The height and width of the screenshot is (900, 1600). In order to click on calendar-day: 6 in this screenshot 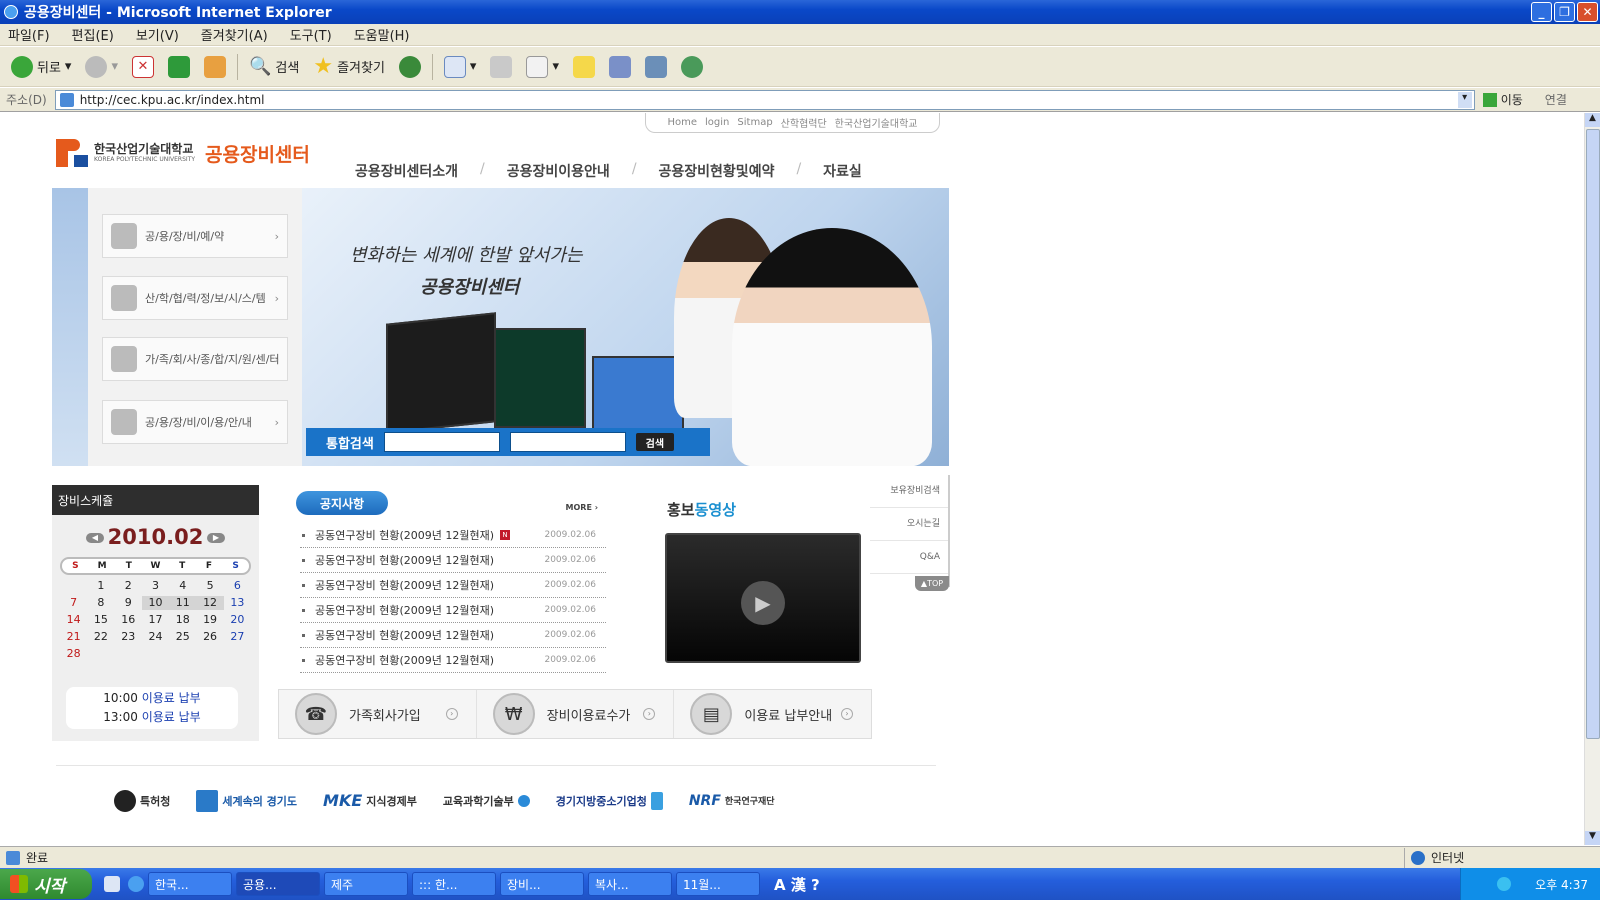, I will do `click(237, 586)`.